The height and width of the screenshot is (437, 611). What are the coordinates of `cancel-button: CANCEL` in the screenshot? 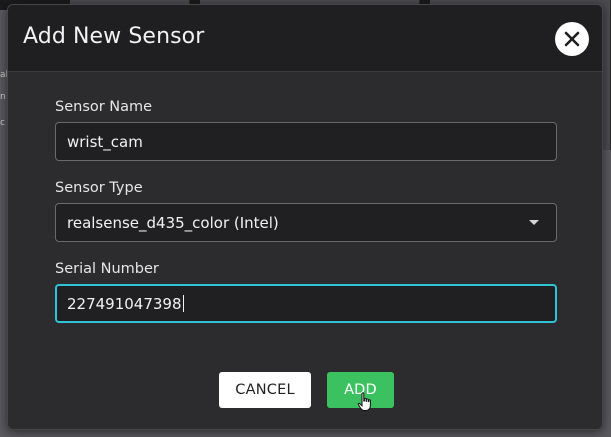 It's located at (265, 390).